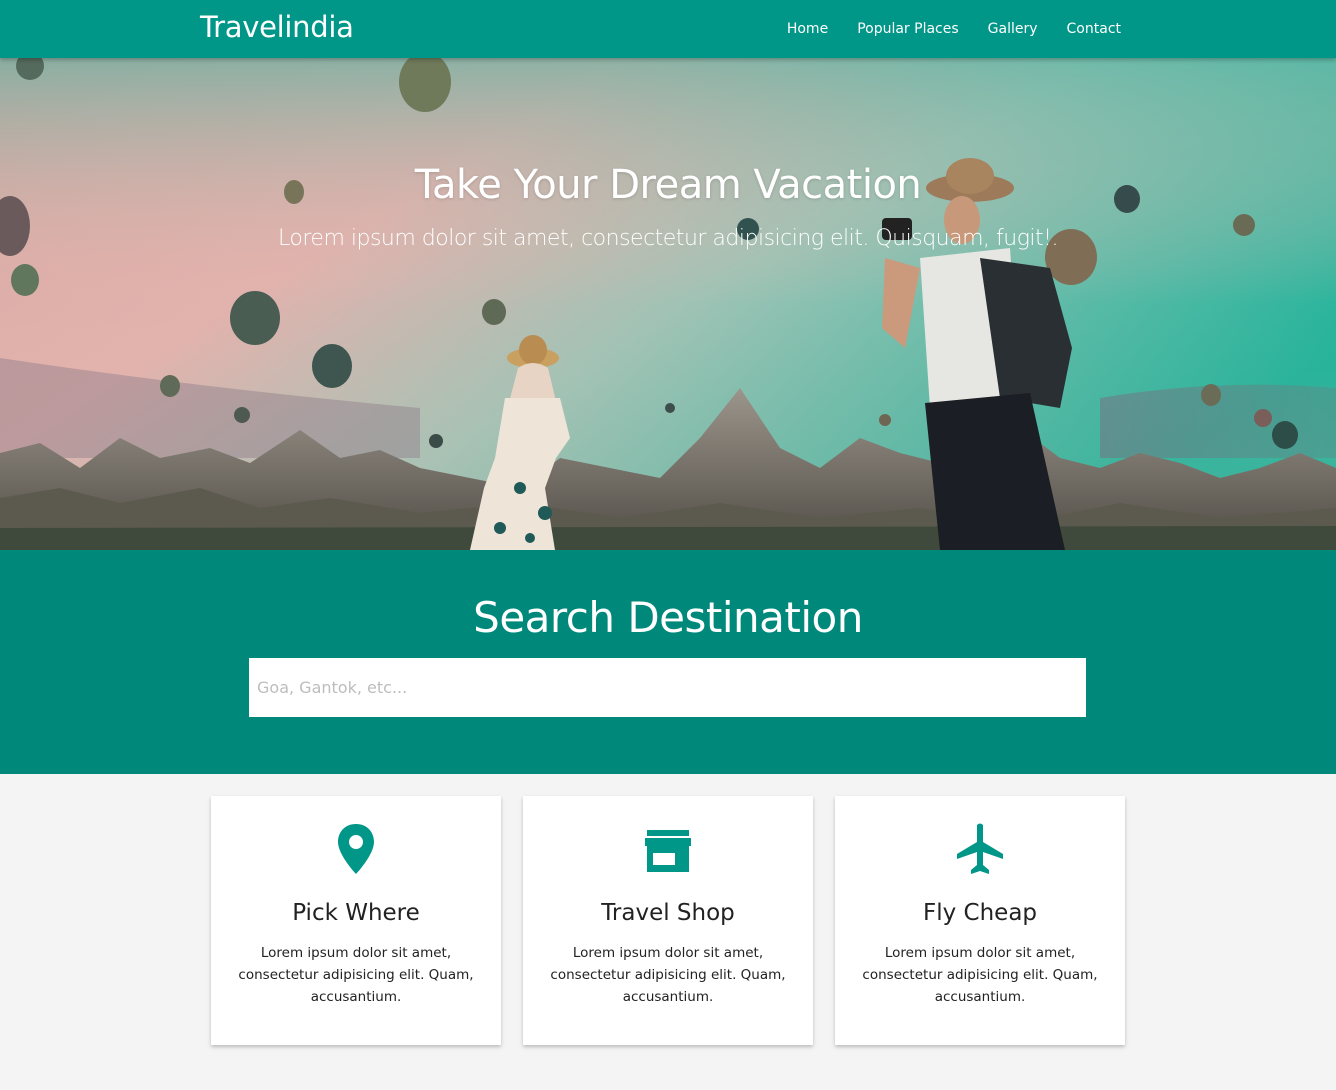  What do you see at coordinates (980, 913) in the screenshot?
I see `card-title: Fly Cheap` at bounding box center [980, 913].